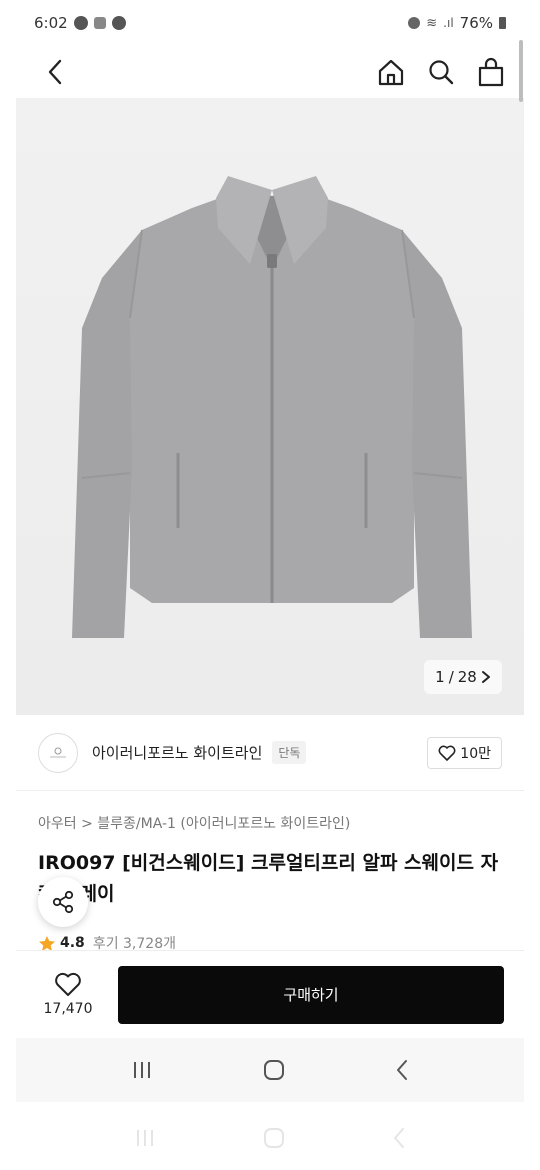 The image size is (540, 1170). Describe the element at coordinates (475, 753) in the screenshot. I see `brand-like-count: 10만` at that location.